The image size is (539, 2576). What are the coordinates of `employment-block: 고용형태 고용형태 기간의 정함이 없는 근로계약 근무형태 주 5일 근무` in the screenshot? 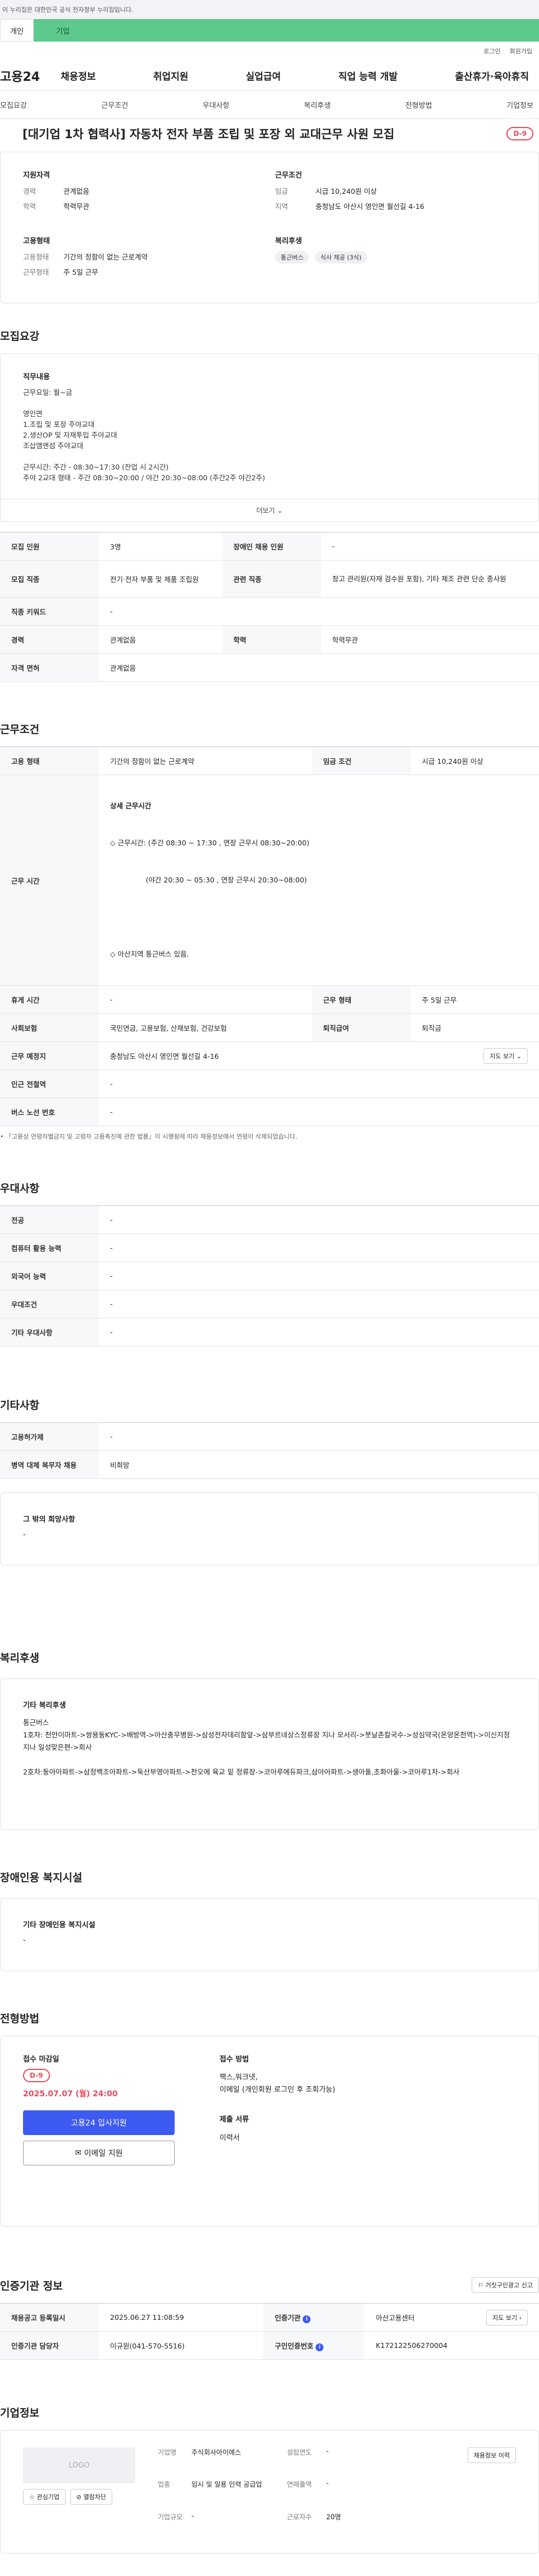 It's located at (143, 262).